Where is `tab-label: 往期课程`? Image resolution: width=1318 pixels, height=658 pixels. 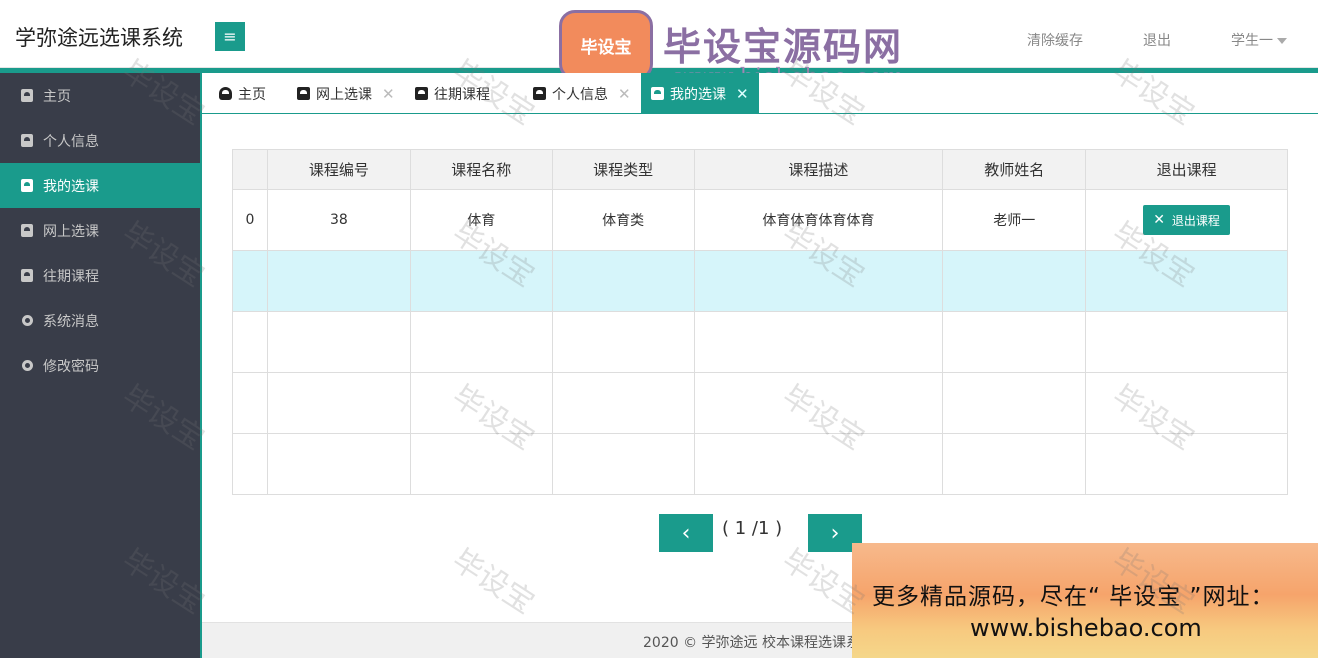 tab-label: 往期课程 is located at coordinates (462, 94).